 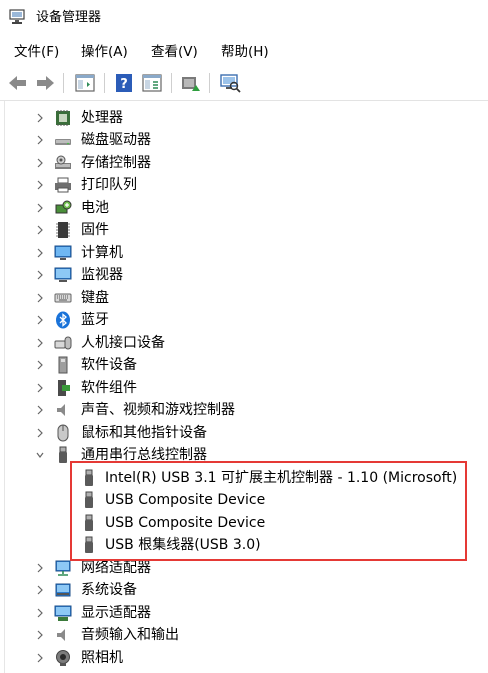 I want to click on tree-item-label: 监视器, so click(x=102, y=275).